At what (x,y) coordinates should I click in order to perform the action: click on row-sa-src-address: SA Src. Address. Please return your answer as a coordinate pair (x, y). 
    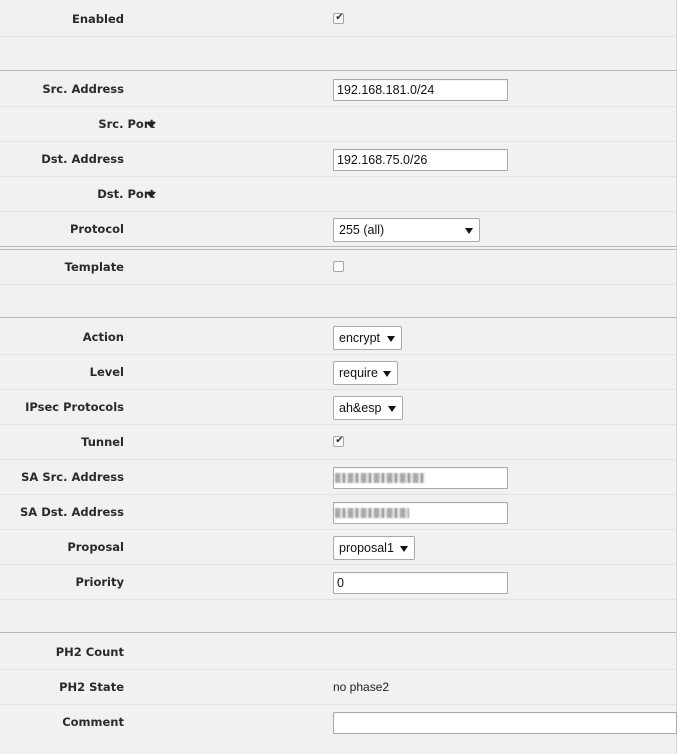
    Looking at the image, I should click on (338, 477).